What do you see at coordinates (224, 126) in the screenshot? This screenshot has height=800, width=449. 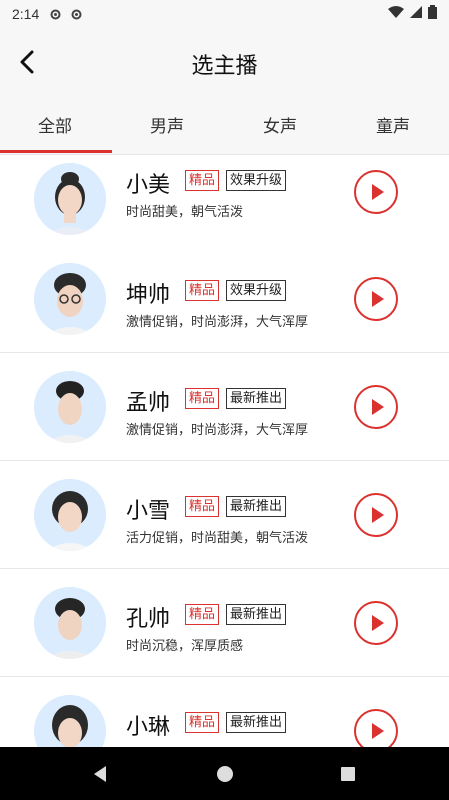 I see `category-tabs: 全部 男声 女声 童声` at bounding box center [224, 126].